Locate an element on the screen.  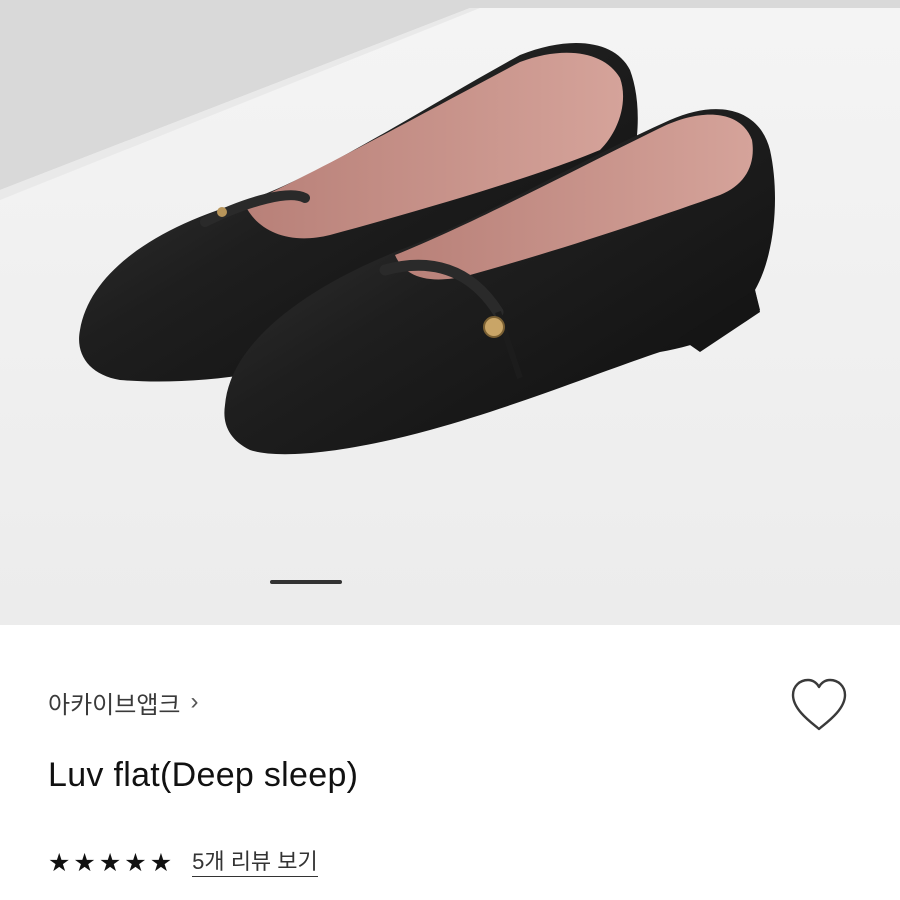
heart-outline-icon is located at coordinates (819, 705).